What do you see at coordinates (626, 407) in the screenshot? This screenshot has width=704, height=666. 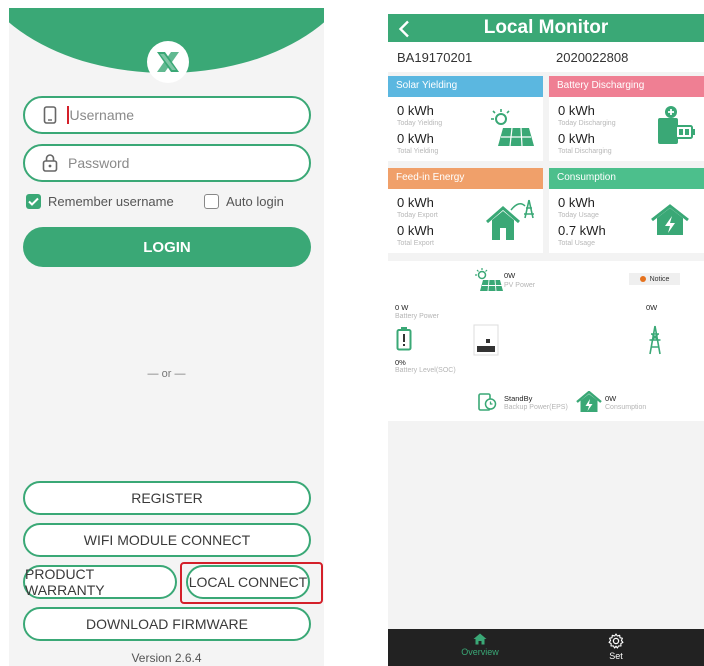 I see `consumption-power-label: Consumption` at bounding box center [626, 407].